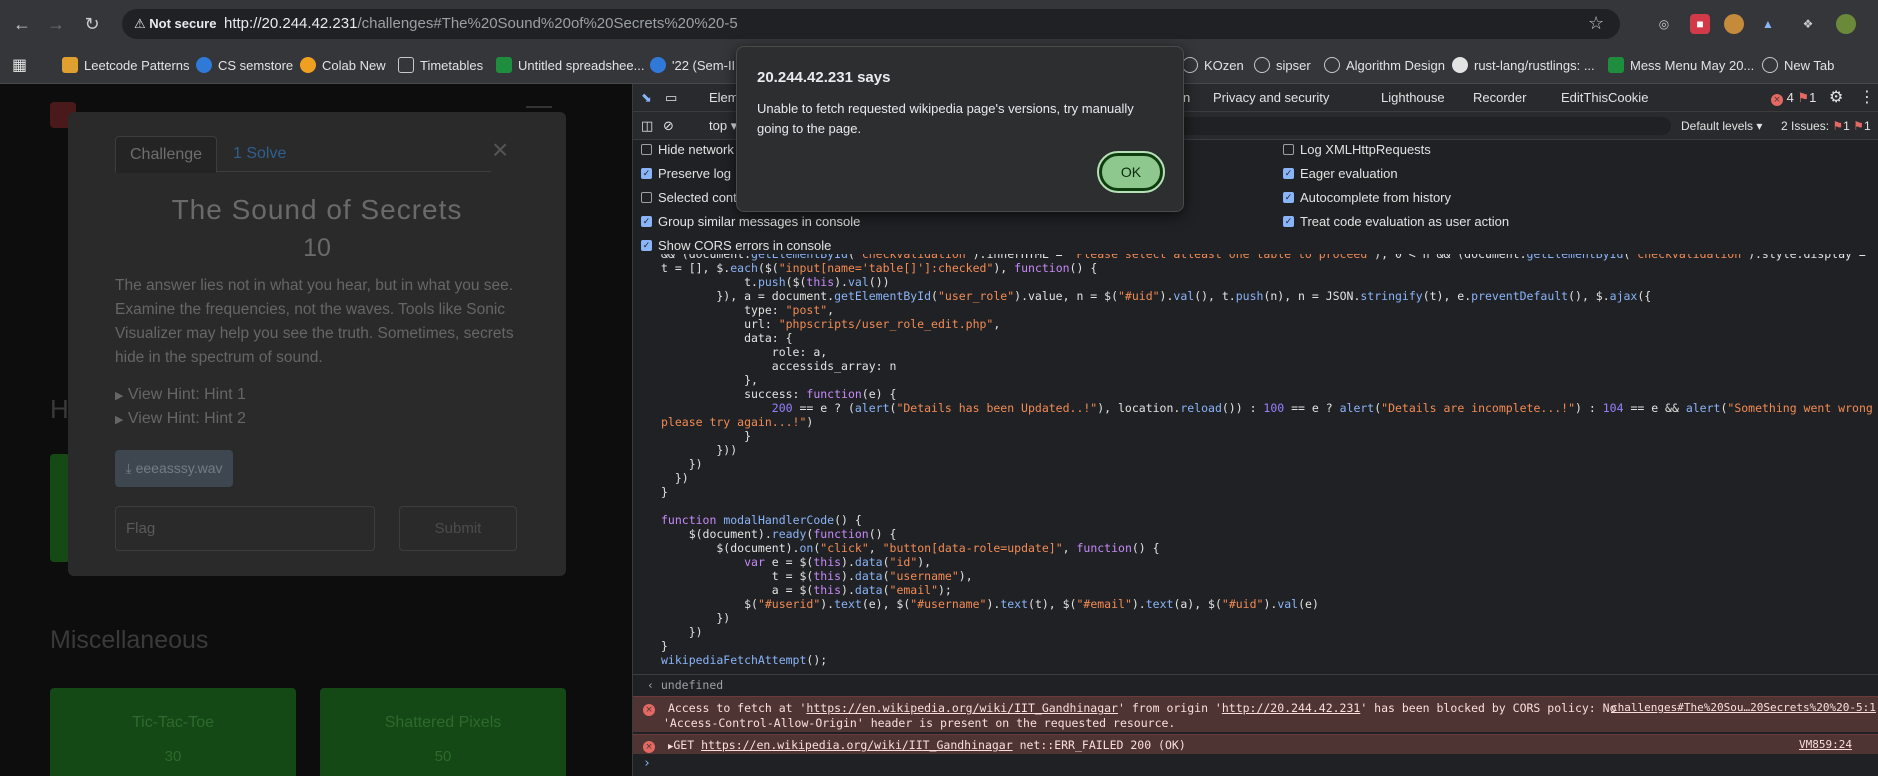 This screenshot has width=1878, height=776. What do you see at coordinates (22, 24) in the screenshot?
I see `back-icon: ←` at bounding box center [22, 24].